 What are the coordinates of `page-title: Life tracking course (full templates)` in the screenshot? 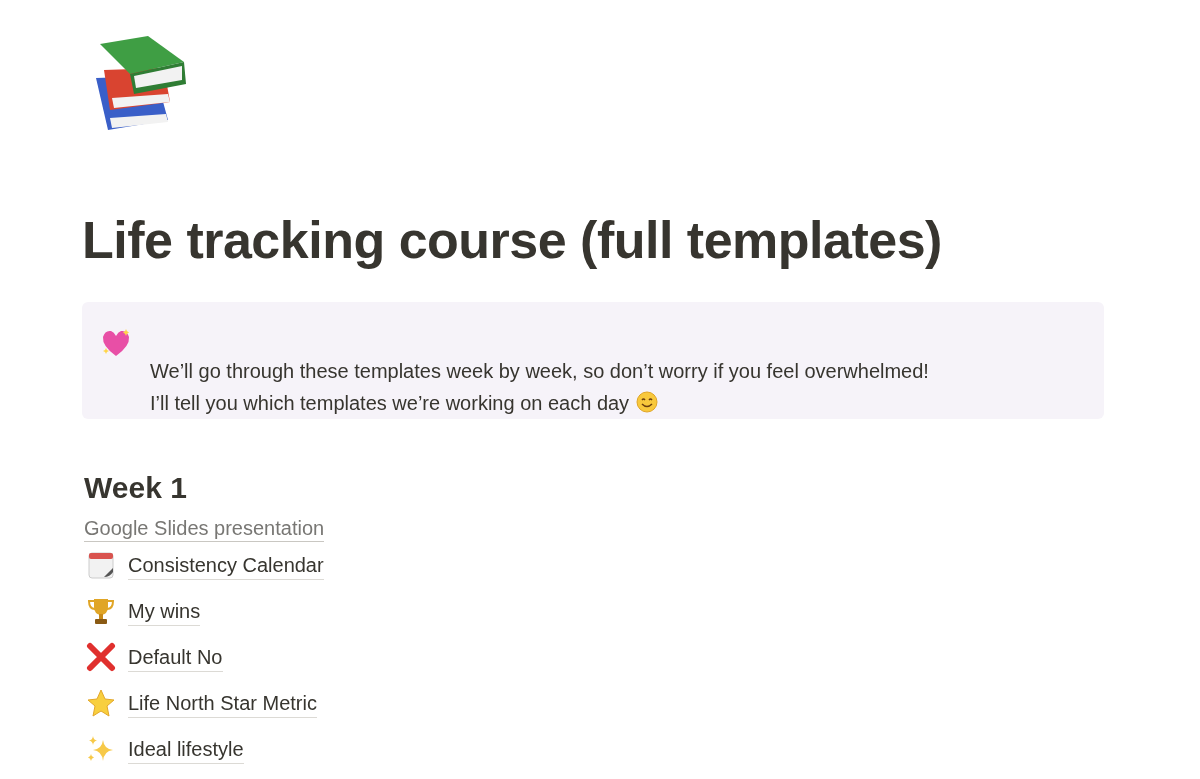 It's located at (512, 240).